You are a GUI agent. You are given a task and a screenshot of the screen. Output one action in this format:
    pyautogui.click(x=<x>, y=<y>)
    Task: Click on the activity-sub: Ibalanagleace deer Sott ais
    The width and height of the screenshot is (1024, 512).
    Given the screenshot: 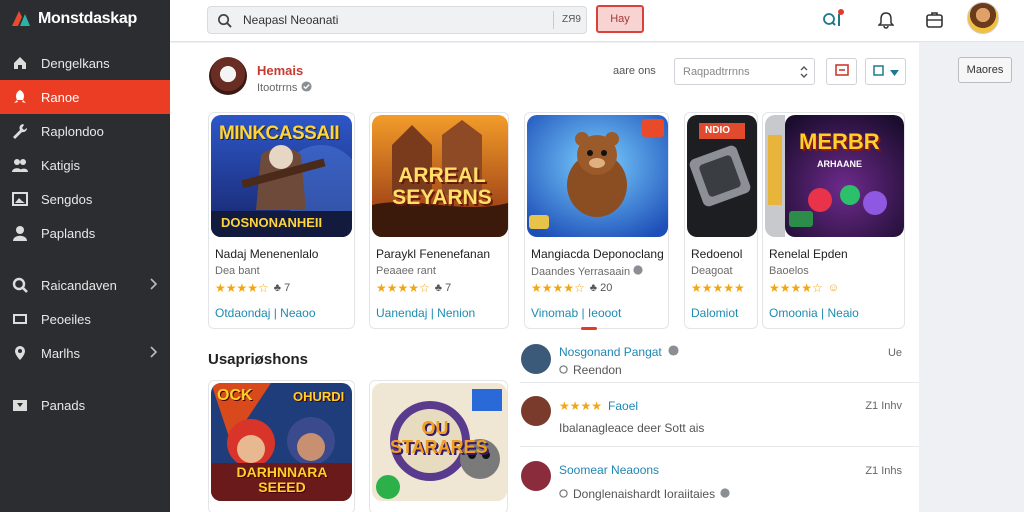 What is the action you would take?
    pyautogui.click(x=632, y=428)
    